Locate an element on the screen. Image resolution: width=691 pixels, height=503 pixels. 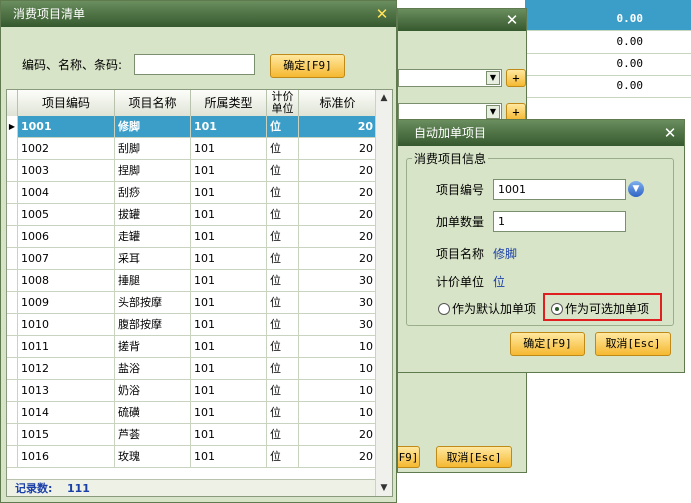
confirm-button: 确定[F9] is located at coordinates (307, 66).